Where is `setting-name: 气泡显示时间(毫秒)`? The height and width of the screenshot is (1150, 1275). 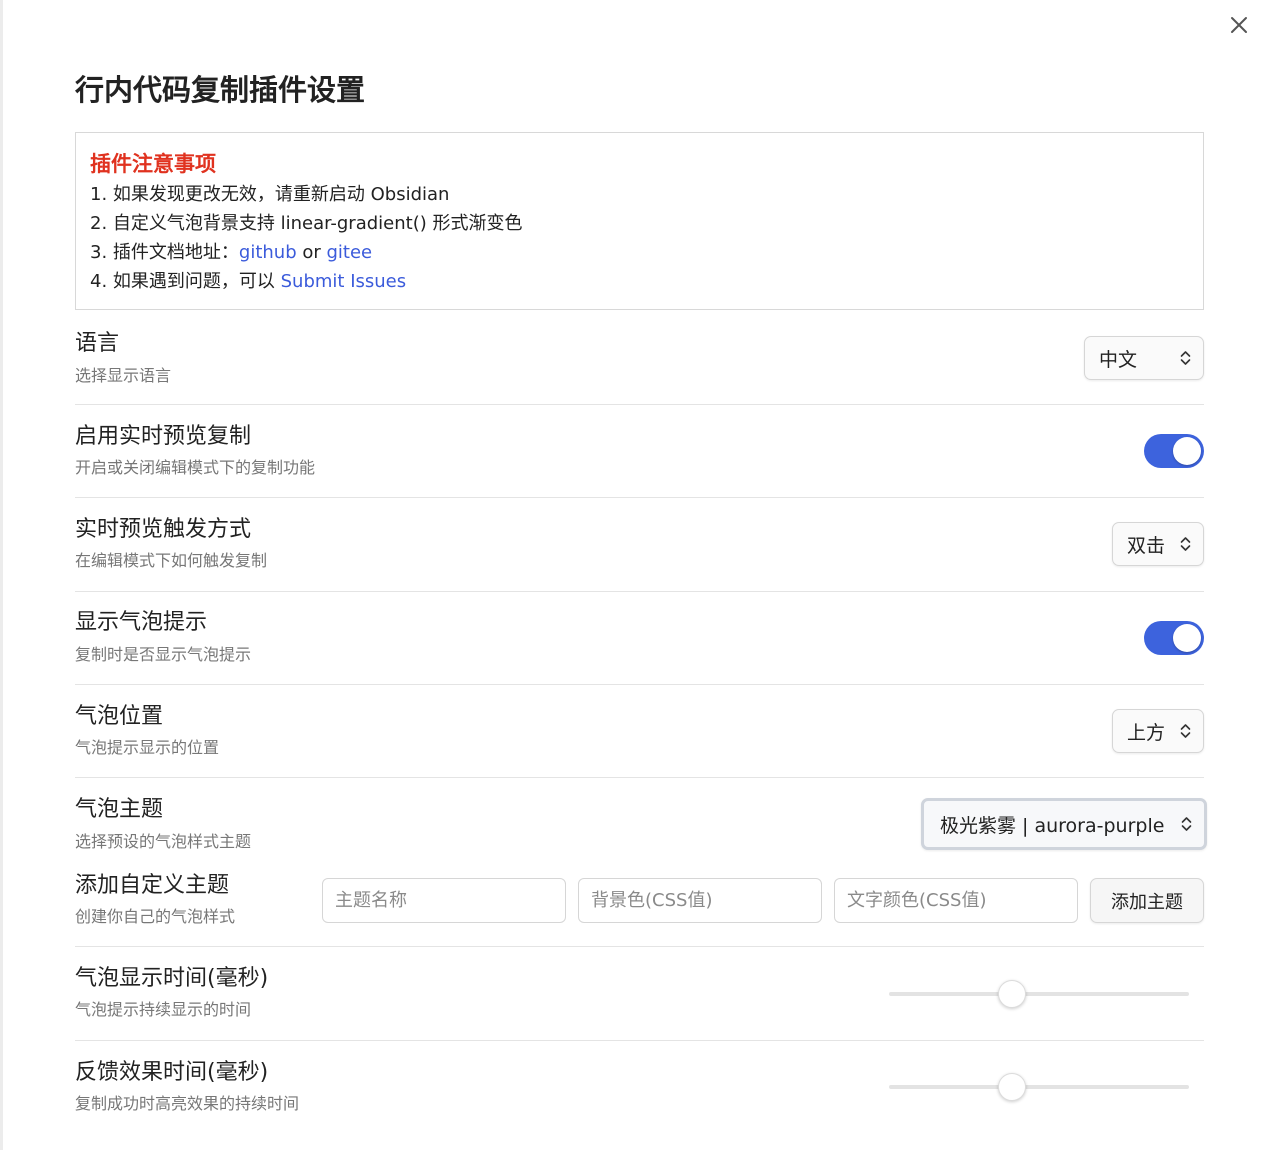 setting-name: 气泡显示时间(毫秒) is located at coordinates (172, 978).